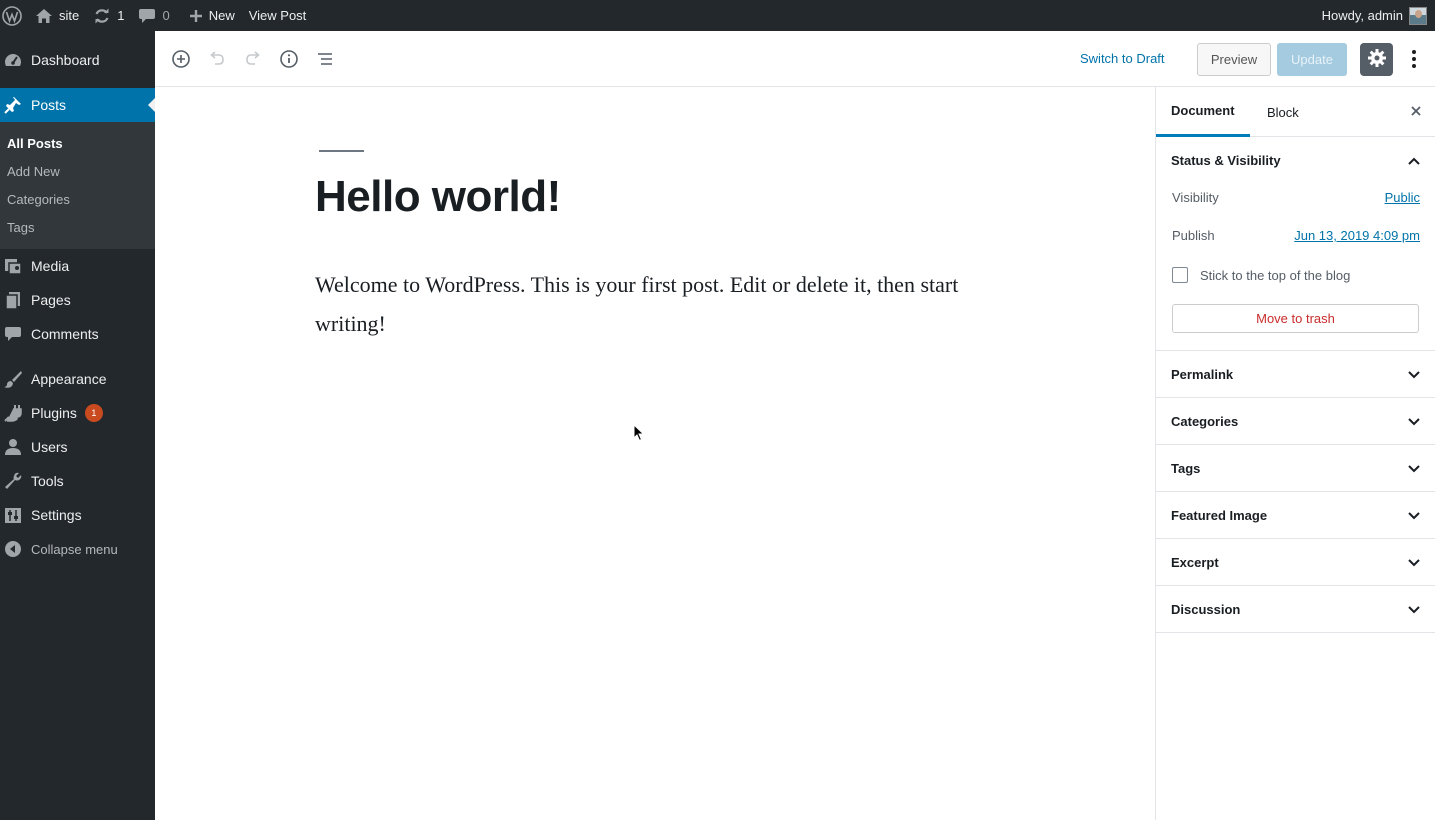 The width and height of the screenshot is (1435, 820). Describe the element at coordinates (1195, 197) in the screenshot. I see `visibility-label: Visibility` at that location.